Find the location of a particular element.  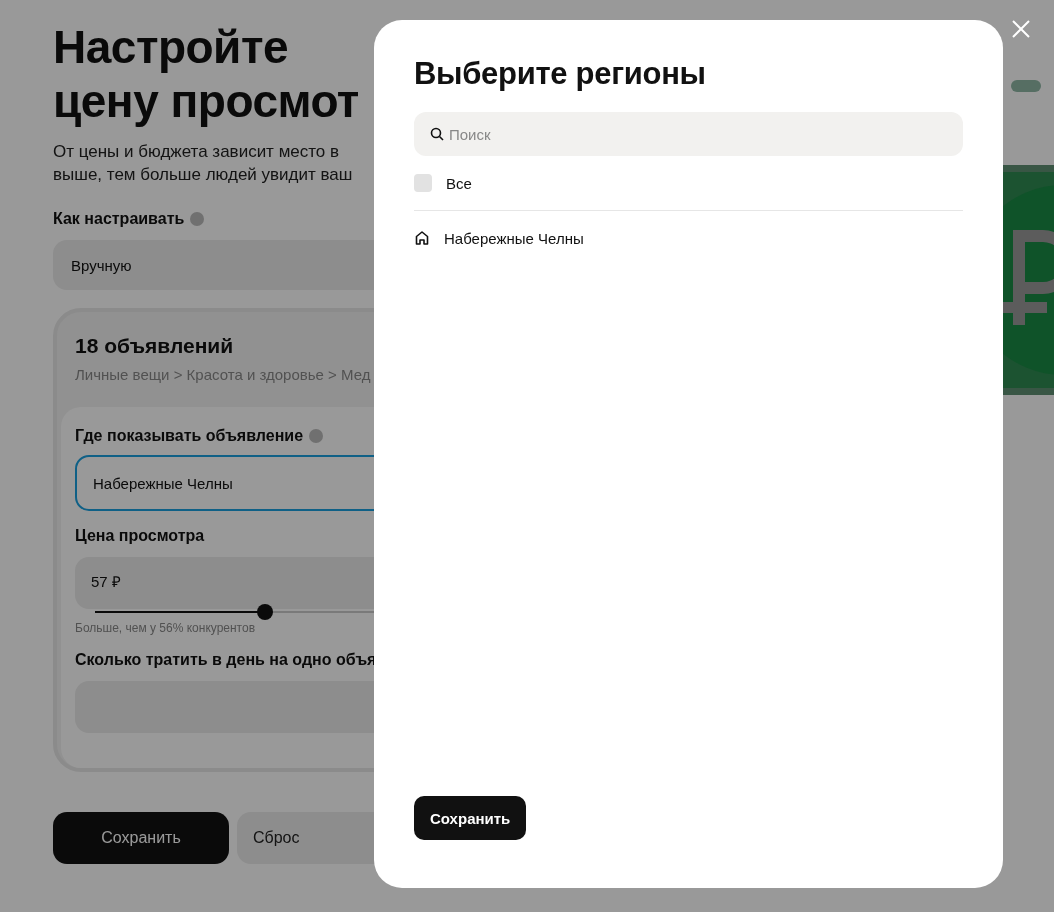

close-icon is located at coordinates (1021, 29).